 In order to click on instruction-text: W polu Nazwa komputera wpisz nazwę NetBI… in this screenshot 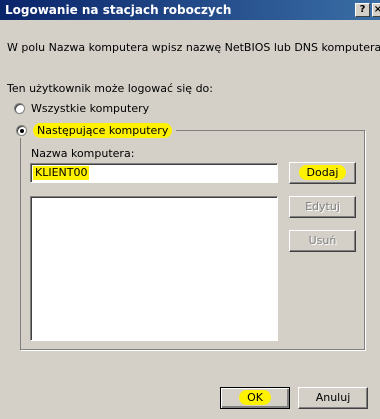, I will do `click(193, 47)`.